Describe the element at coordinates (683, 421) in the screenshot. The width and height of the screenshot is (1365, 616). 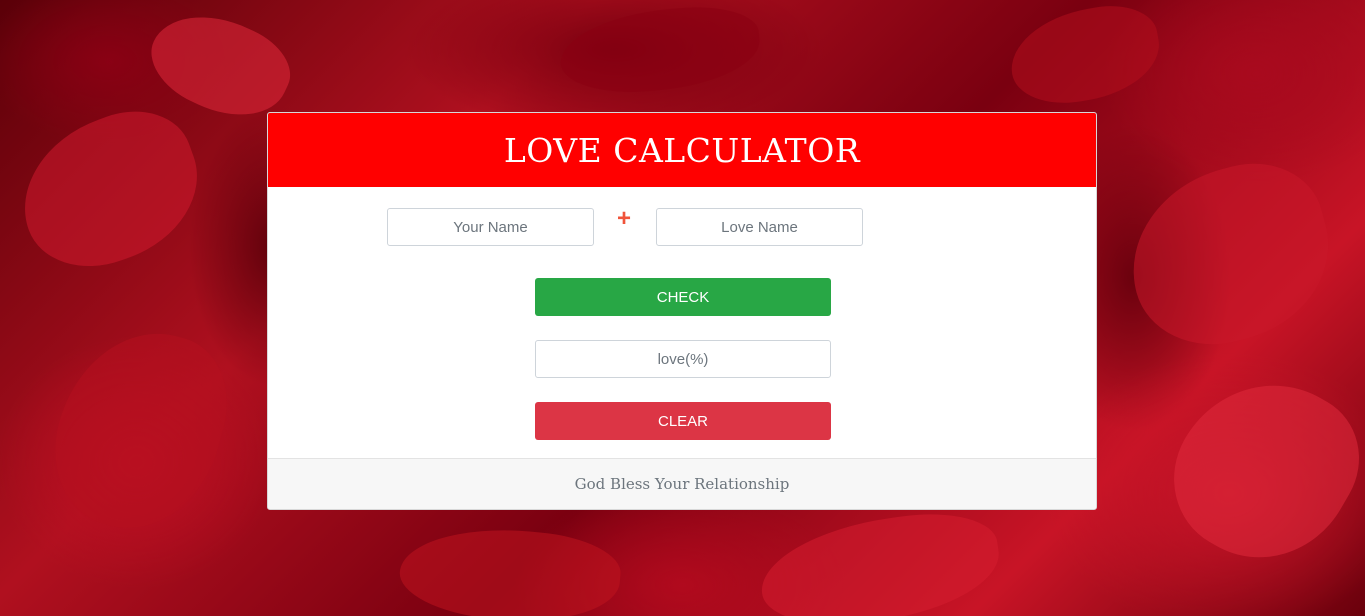
I see `clear-button: CLEAR` at that location.